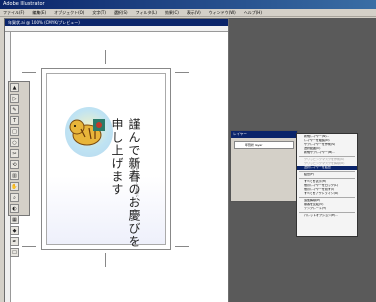 The image size is (376, 302). What do you see at coordinates (135, 177) in the screenshot?
I see `greeting-subtext: 本年もどうぞよろしくお願い申し上げます` at bounding box center [135, 177].